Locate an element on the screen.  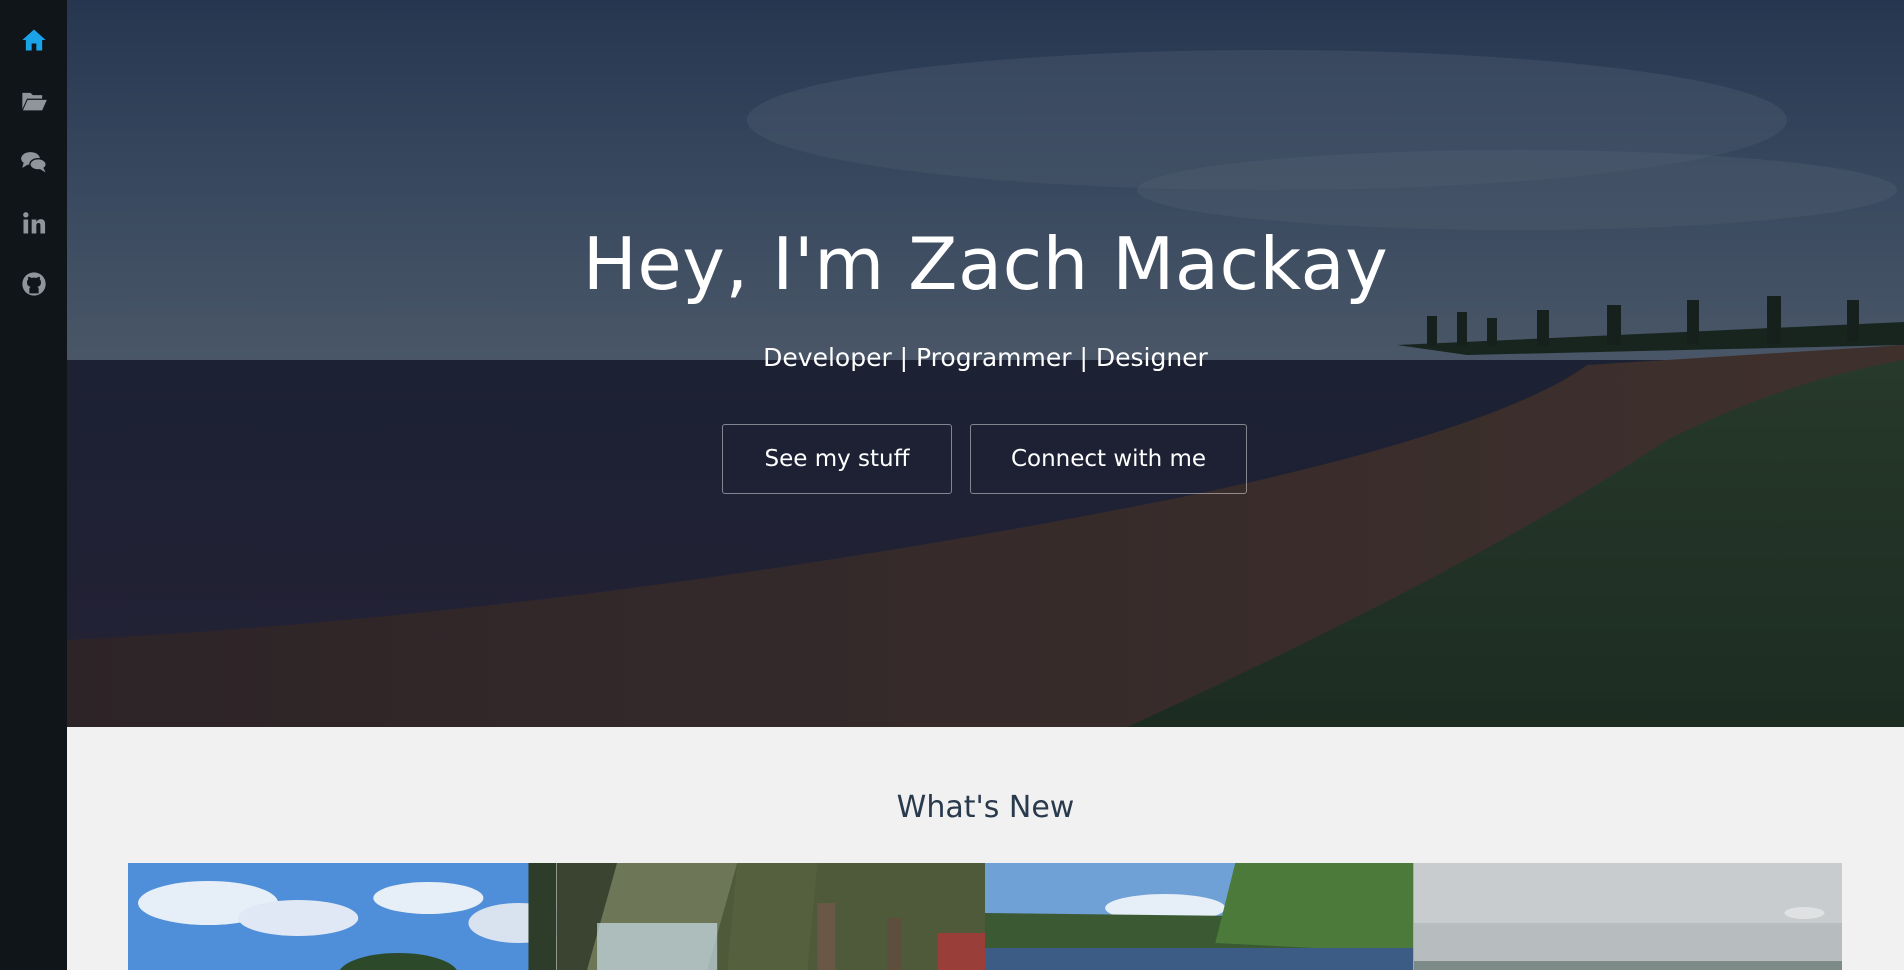
sidebar-item-contact is located at coordinates (33, 174).